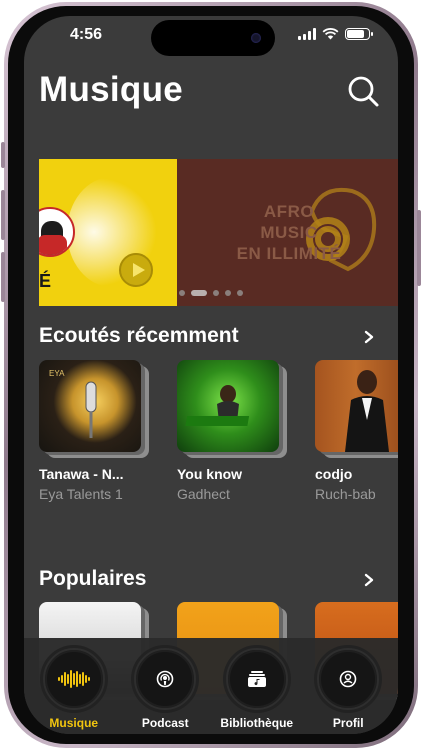 This screenshot has width=422, height=750. I want to click on track-artist: Ruch-bab, so click(345, 494).